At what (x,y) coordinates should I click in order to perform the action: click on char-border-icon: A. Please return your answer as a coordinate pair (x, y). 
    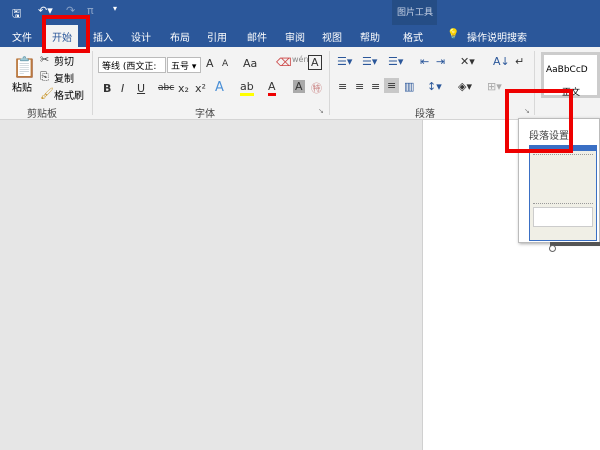
    Looking at the image, I should click on (315, 62).